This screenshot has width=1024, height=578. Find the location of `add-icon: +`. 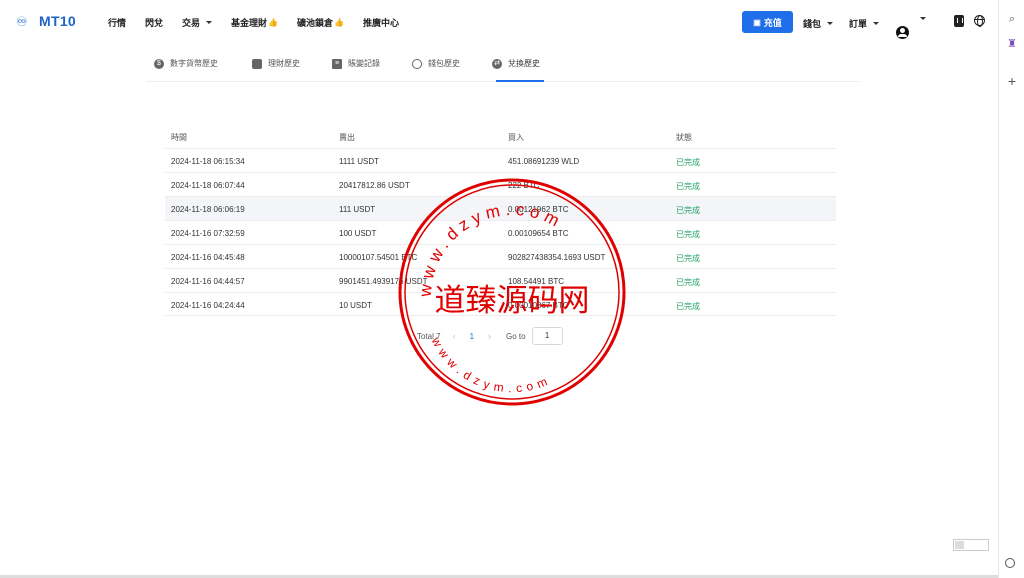

add-icon: + is located at coordinates (1012, 81).